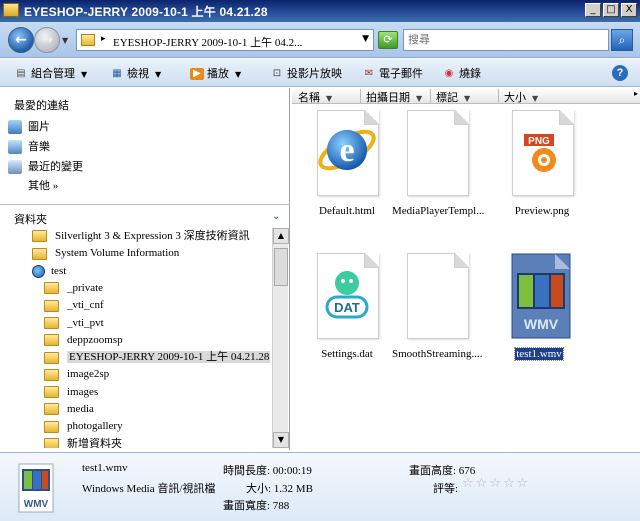  I want to click on folder-tree-item: images, so click(71, 392).